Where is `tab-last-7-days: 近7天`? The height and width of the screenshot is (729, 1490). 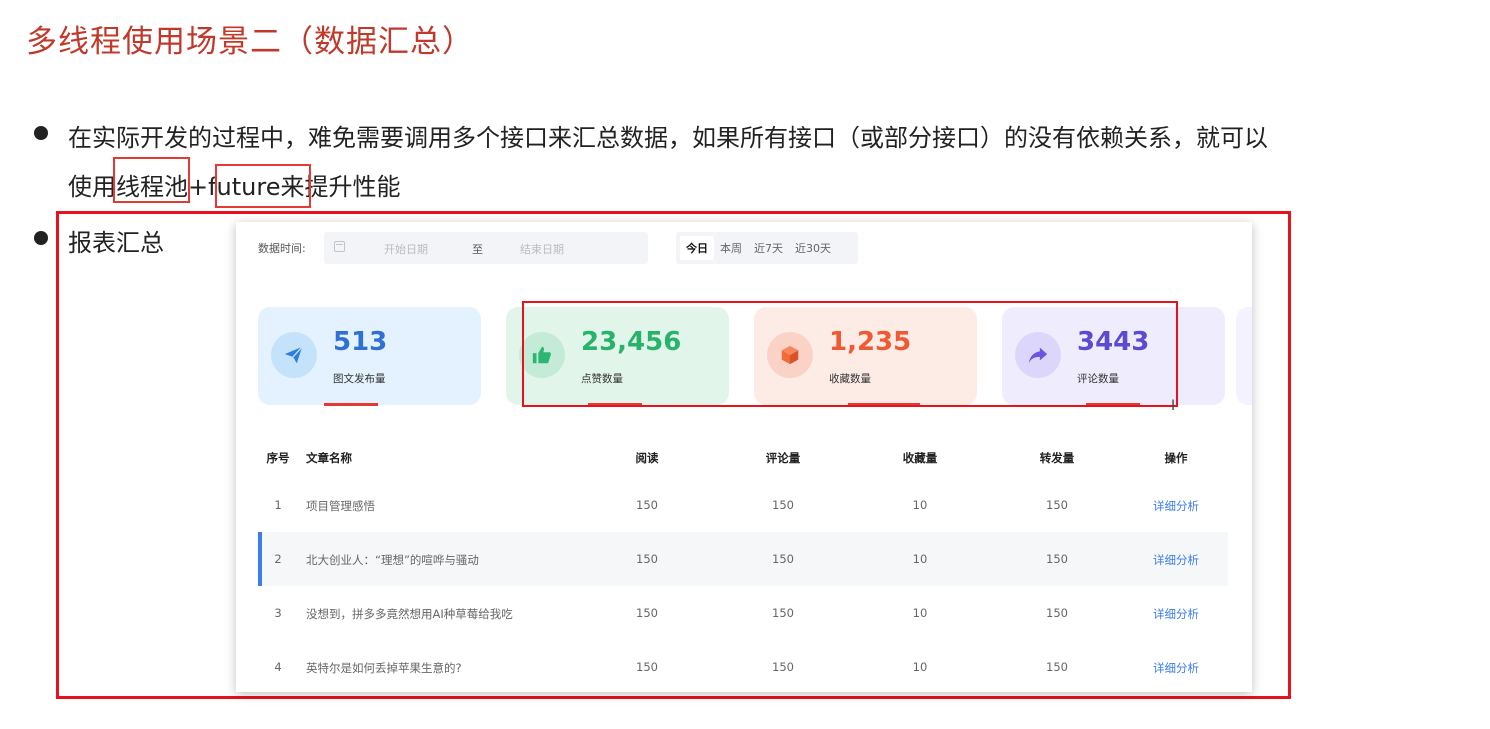
tab-last-7-days: 近7天 is located at coordinates (768, 248).